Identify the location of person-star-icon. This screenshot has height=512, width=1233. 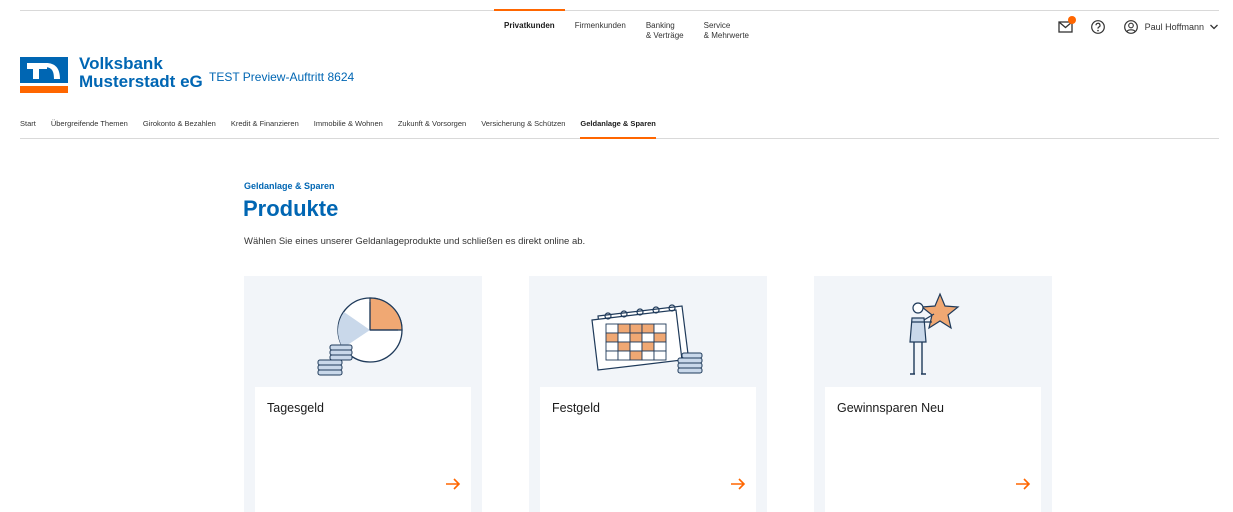
(934, 333).